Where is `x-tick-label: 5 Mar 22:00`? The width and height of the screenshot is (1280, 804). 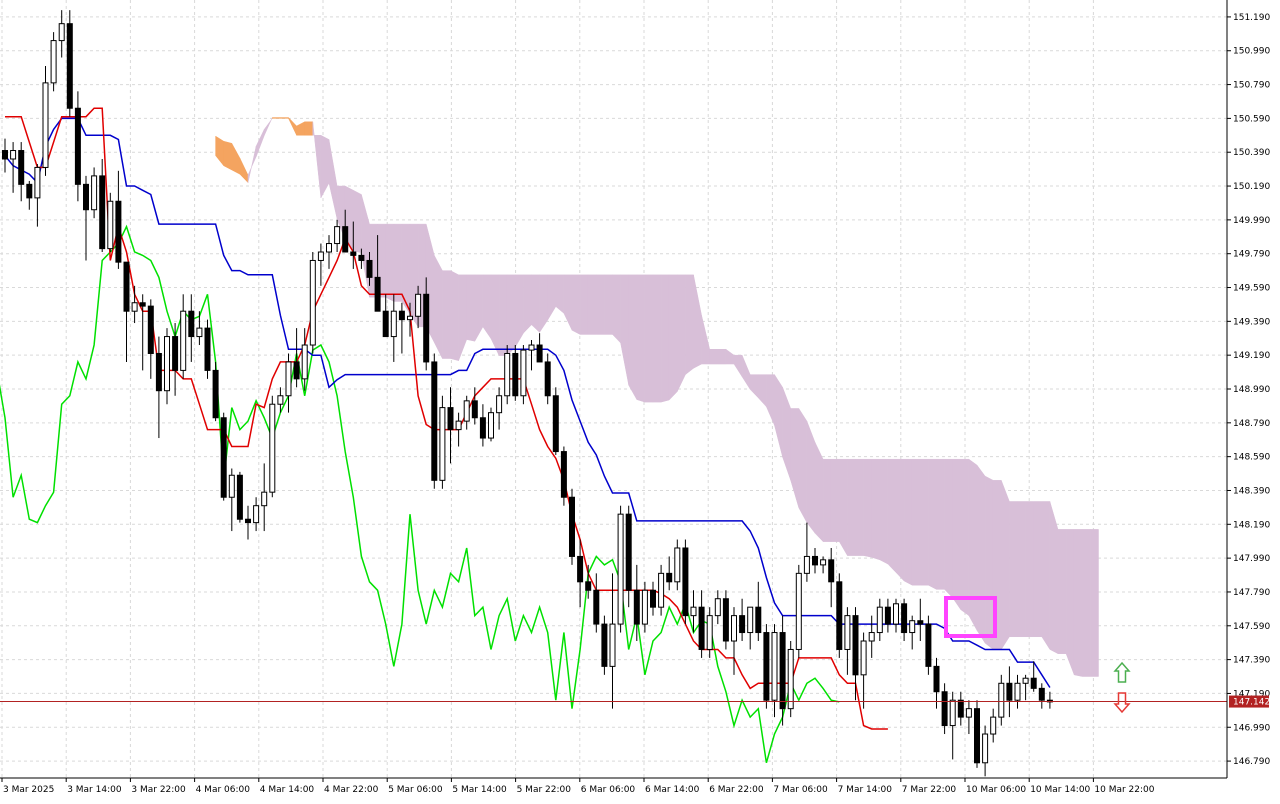 x-tick-label: 5 Mar 22:00 is located at coordinates (544, 790).